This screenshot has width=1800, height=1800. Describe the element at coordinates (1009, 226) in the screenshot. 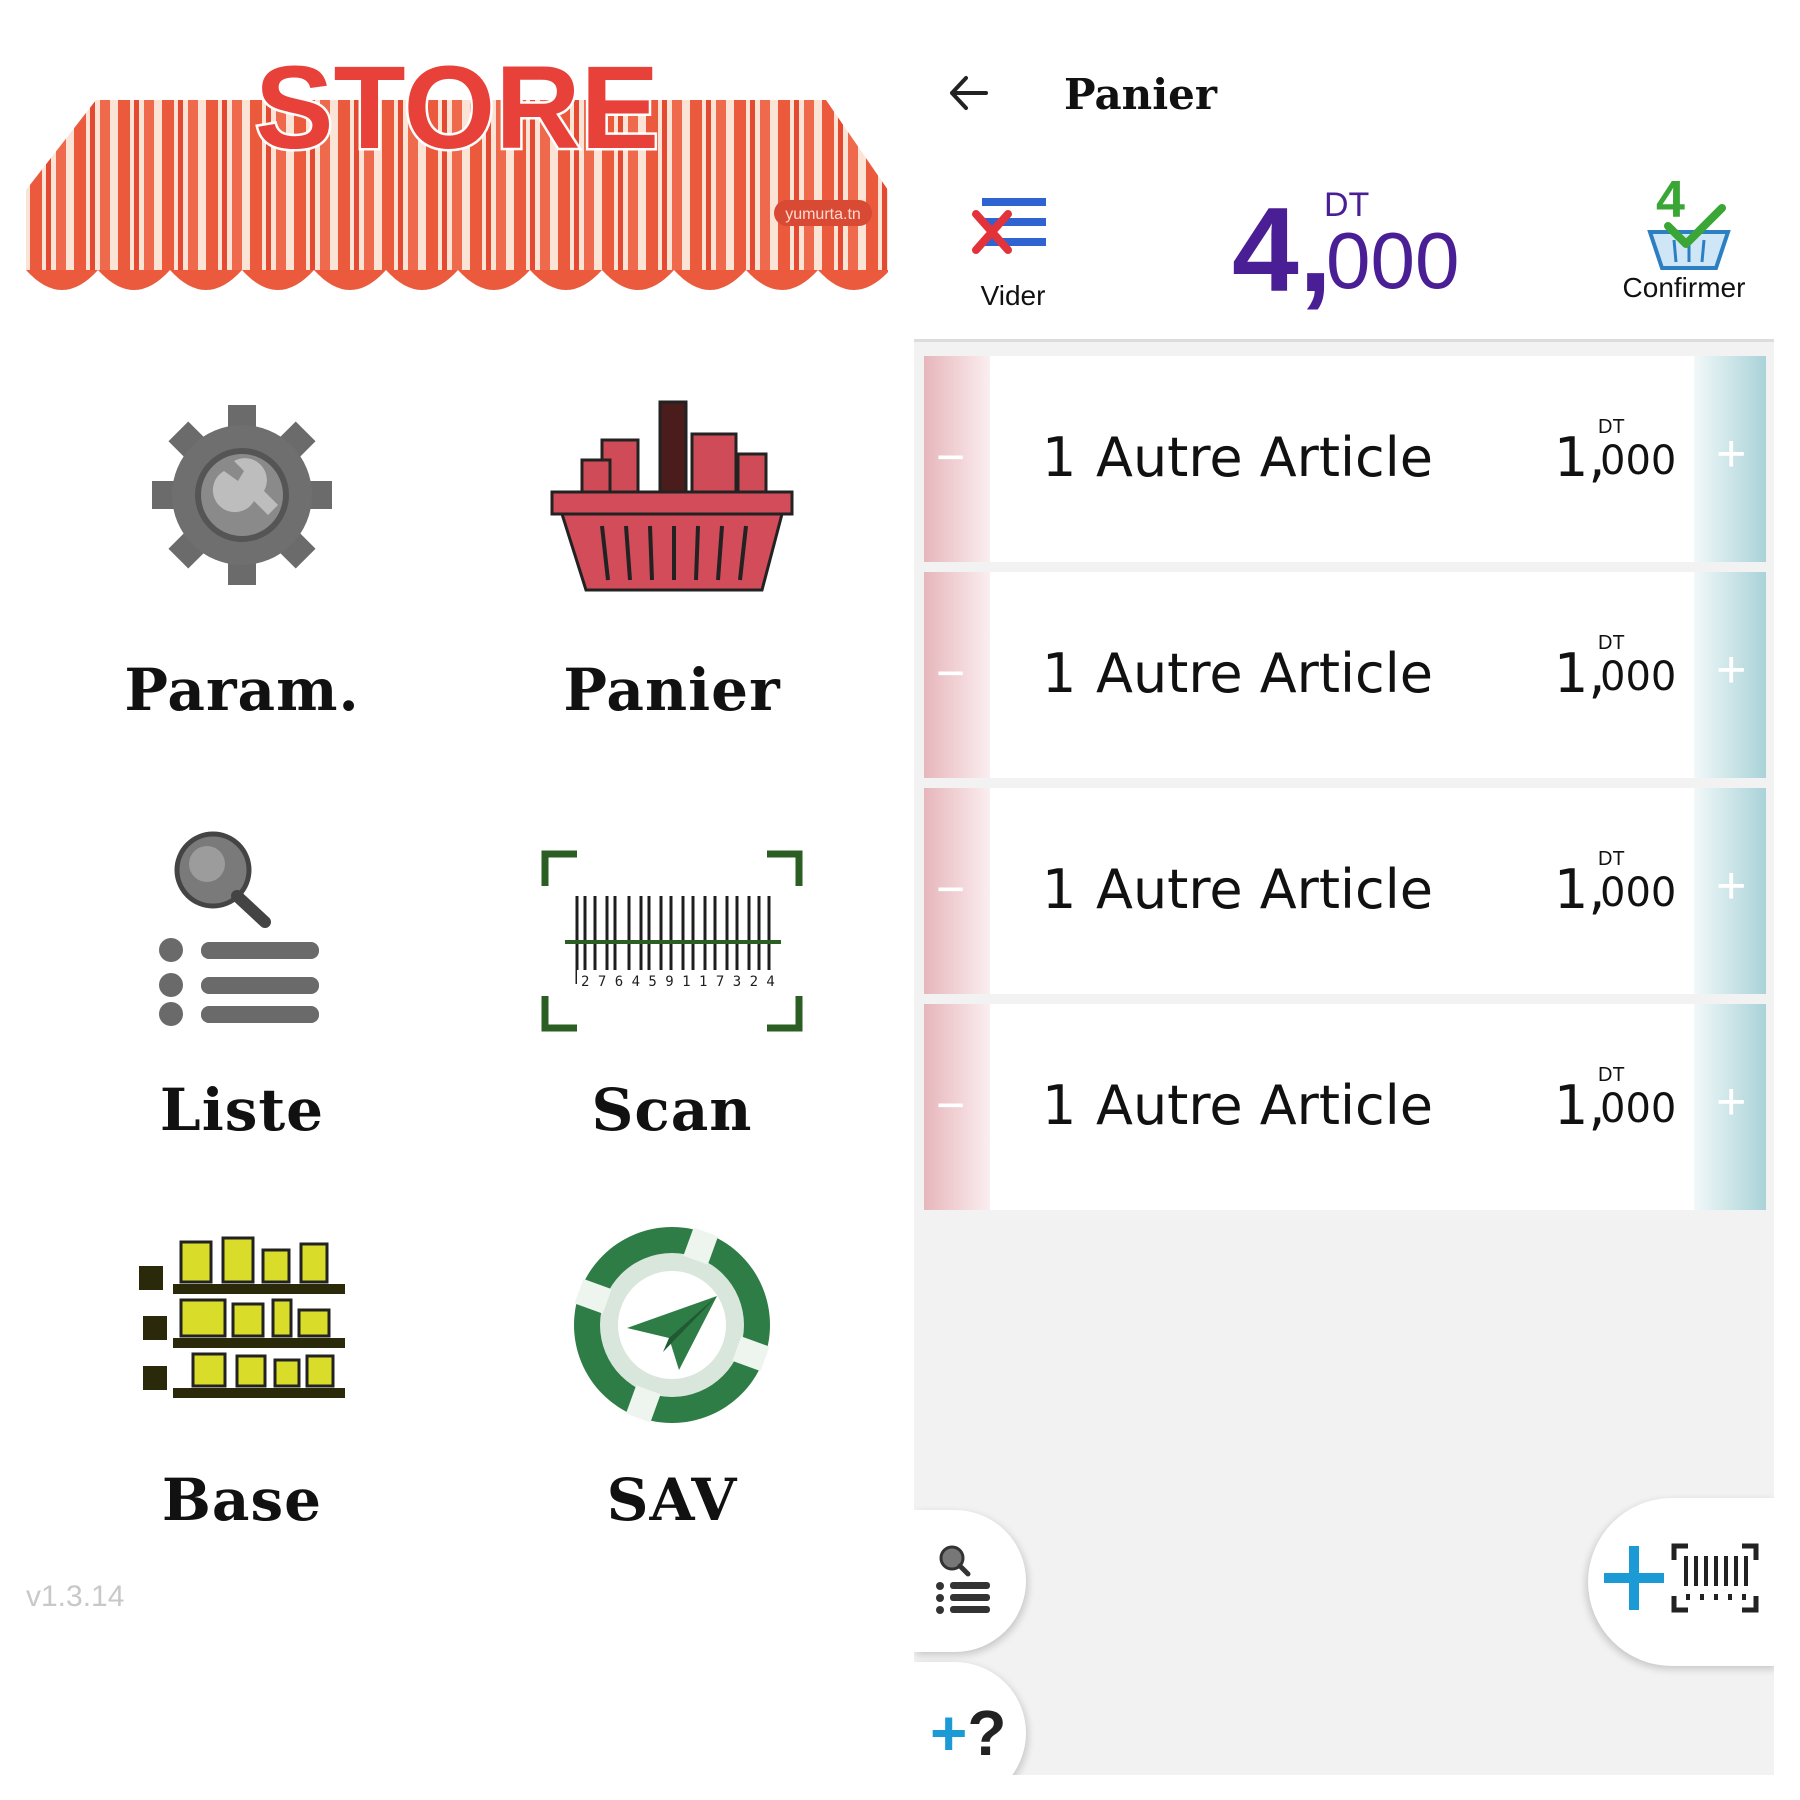

I see `clear-list-icon` at that location.